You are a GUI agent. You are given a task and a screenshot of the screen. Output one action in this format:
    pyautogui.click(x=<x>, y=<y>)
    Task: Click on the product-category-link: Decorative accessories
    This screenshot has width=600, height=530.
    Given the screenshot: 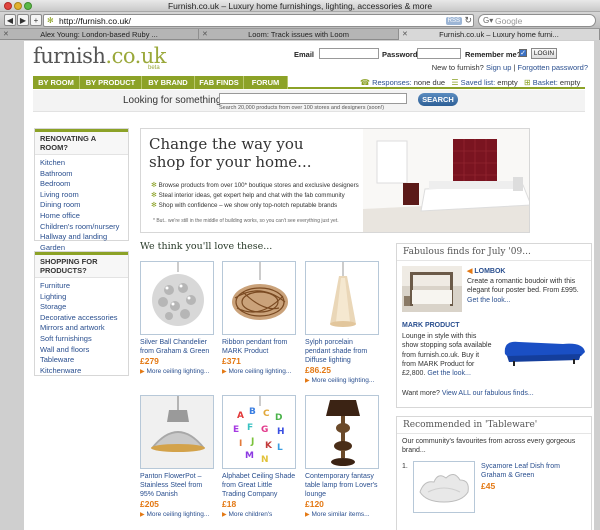 What is the action you would take?
    pyautogui.click(x=84, y=318)
    